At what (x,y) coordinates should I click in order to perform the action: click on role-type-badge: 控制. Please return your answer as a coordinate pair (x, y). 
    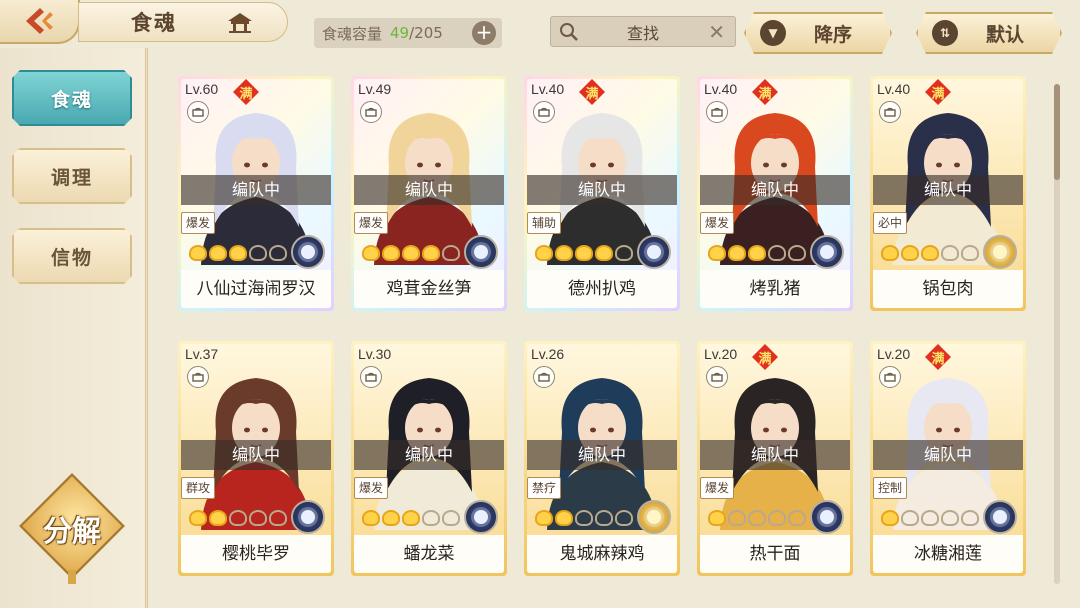
    Looking at the image, I should click on (890, 488).